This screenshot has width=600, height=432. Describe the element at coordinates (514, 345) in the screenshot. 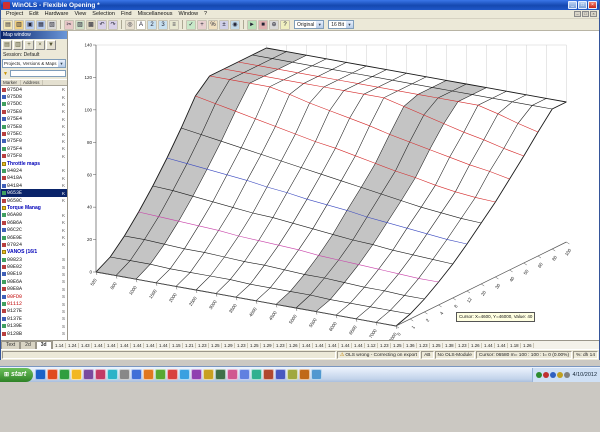

I see `value-cell: 1.18` at that location.